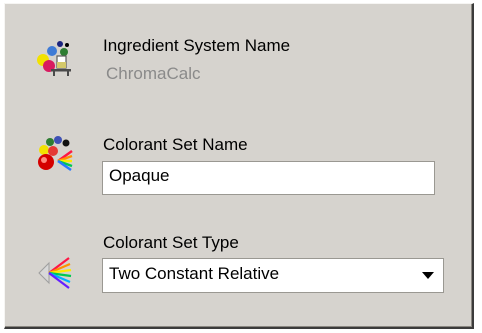 This screenshot has width=482, height=333. Describe the element at coordinates (55, 154) in the screenshot. I see `colorant-set-icon` at that location.